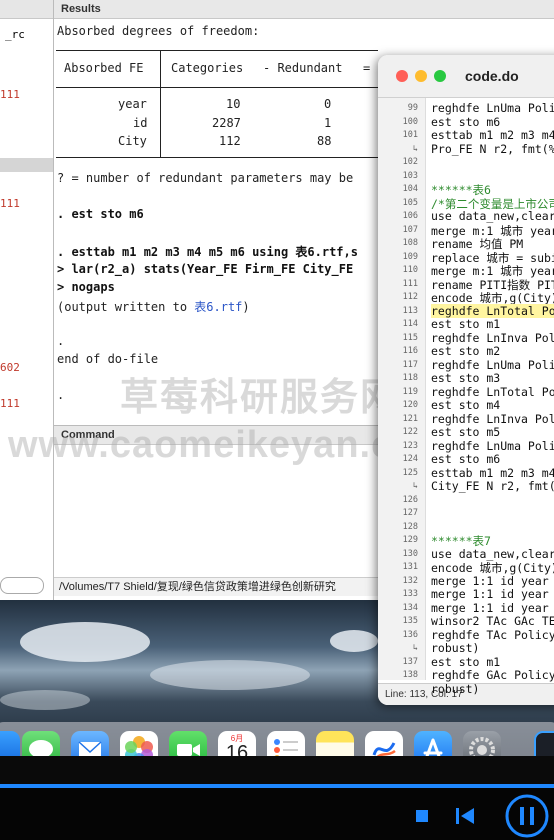  What do you see at coordinates (410, 418) in the screenshot?
I see `line-number: 121` at bounding box center [410, 418].